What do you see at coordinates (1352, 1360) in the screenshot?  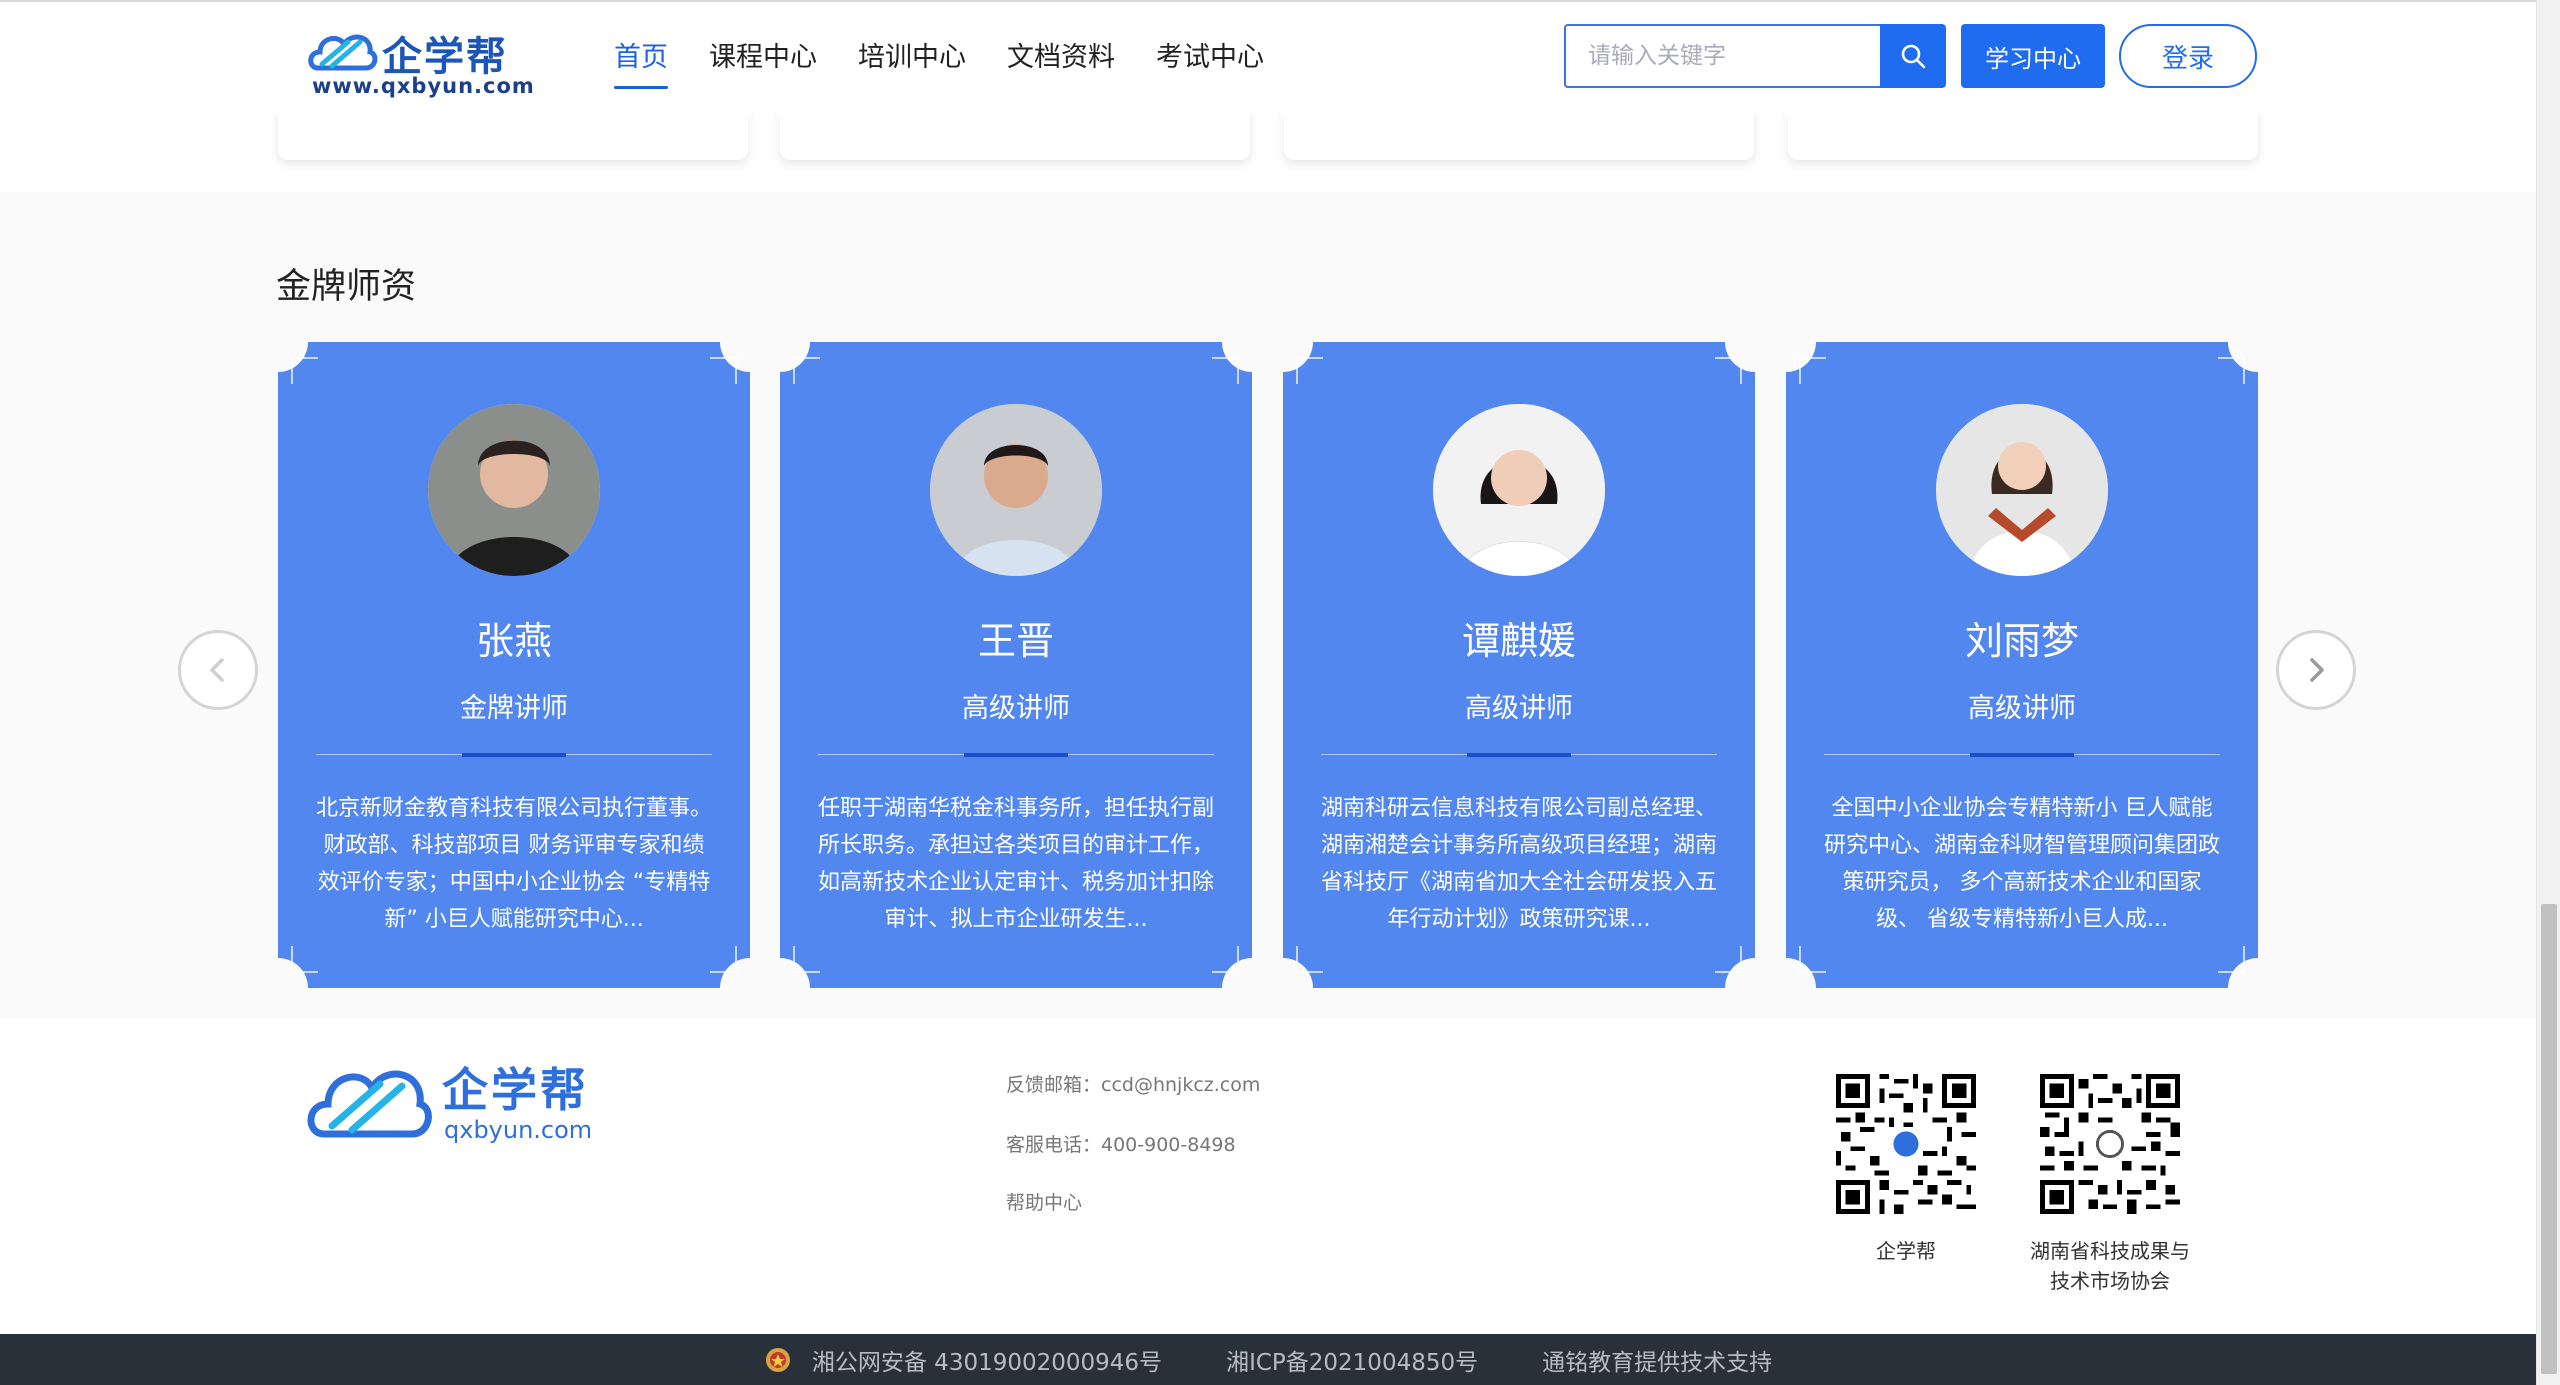 I see `icp-record: 湘ICP备2021004850号` at bounding box center [1352, 1360].